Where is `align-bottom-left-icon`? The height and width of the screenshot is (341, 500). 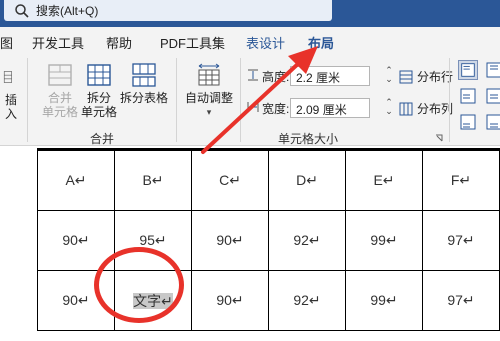
align-bottom-left-icon is located at coordinates (468, 122).